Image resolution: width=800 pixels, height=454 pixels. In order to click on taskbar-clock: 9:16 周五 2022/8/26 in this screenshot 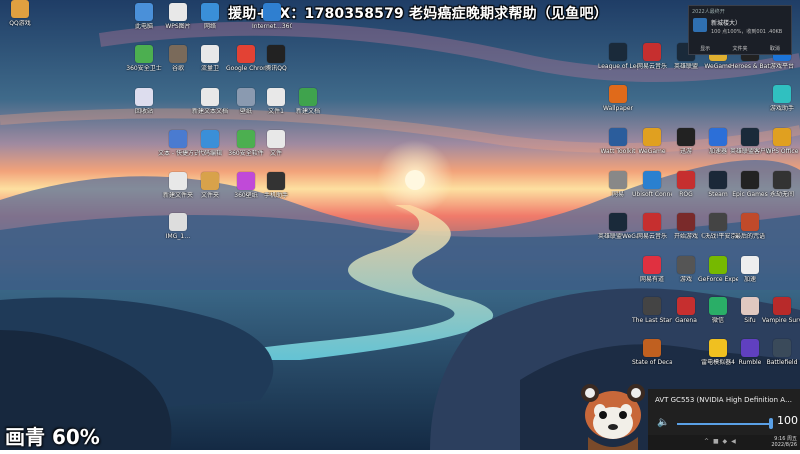, I will do `click(784, 442)`.